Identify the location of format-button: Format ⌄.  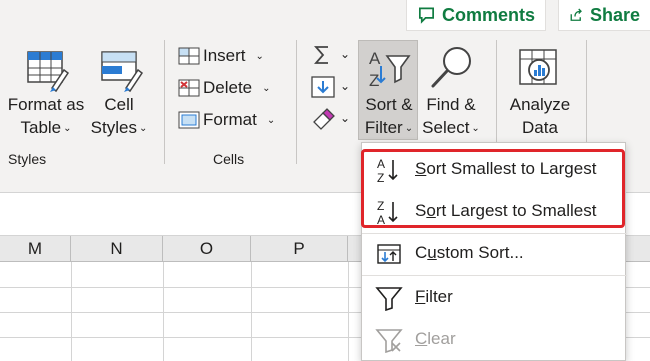
(226, 120).